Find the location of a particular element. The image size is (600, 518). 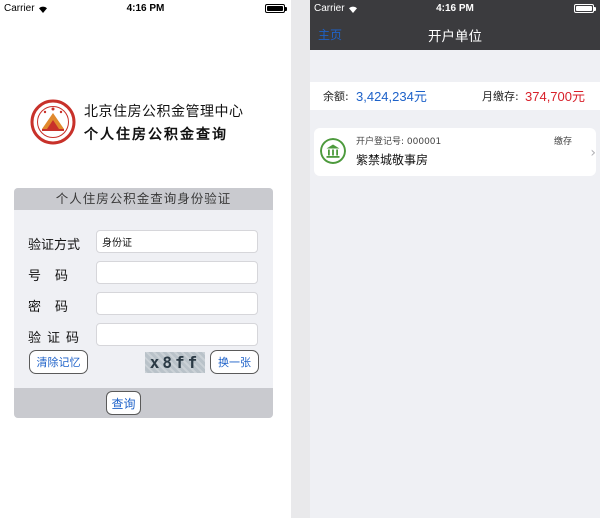

captcha-input is located at coordinates (177, 334).